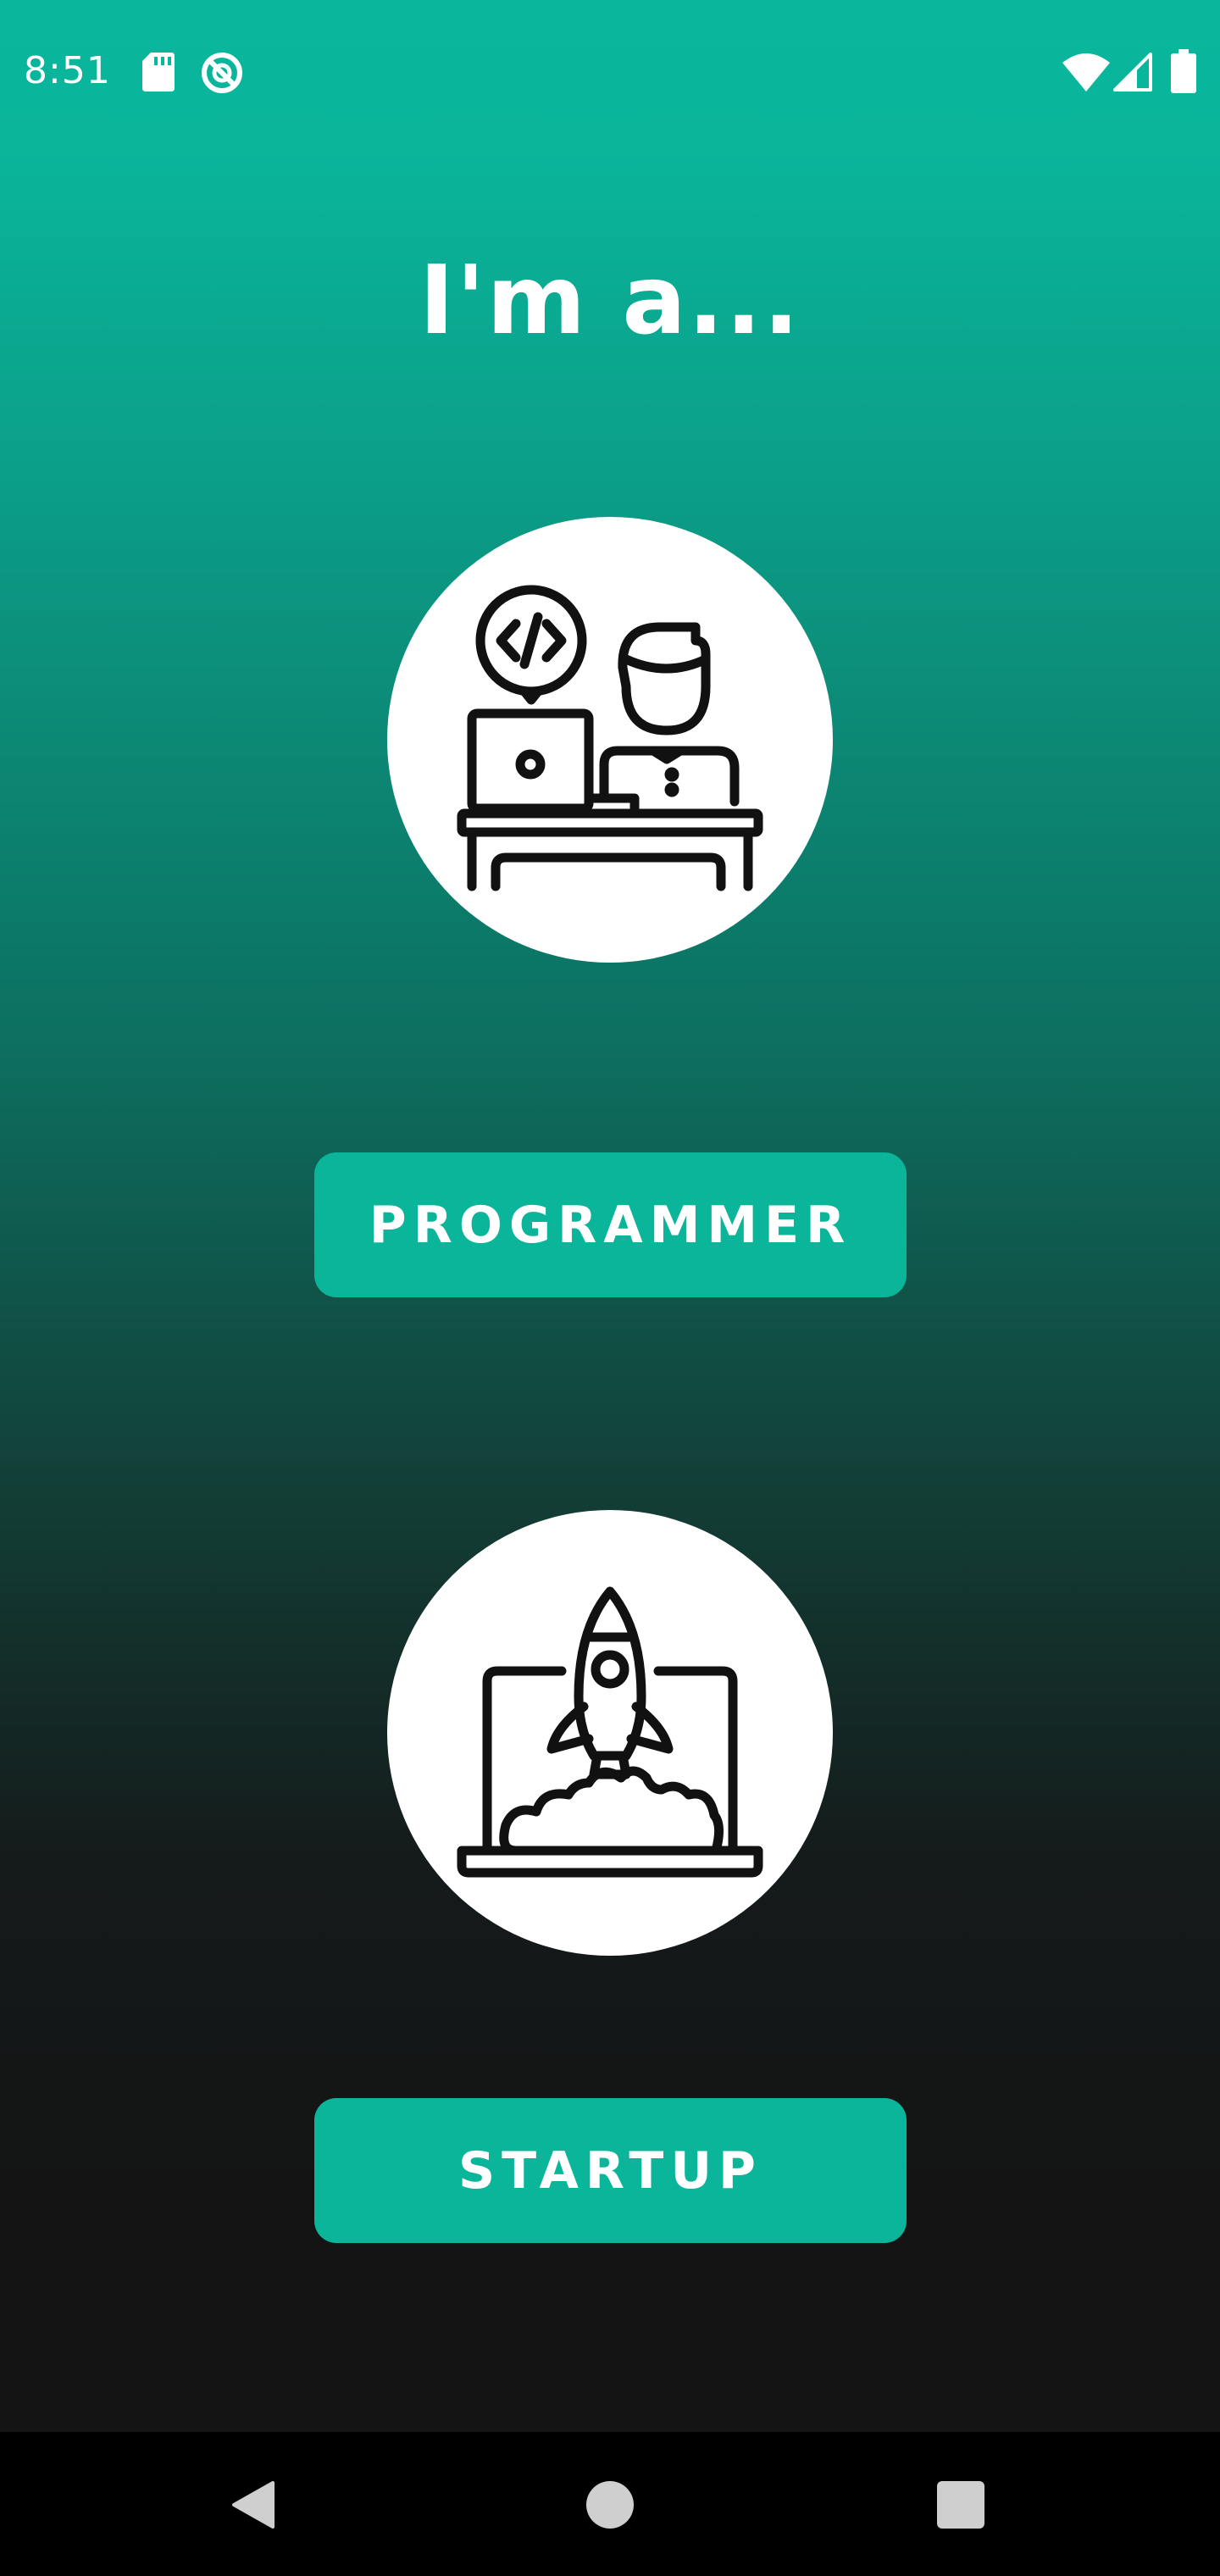  Describe the element at coordinates (610, 2170) in the screenshot. I see `startup-button: STARTUP` at that location.